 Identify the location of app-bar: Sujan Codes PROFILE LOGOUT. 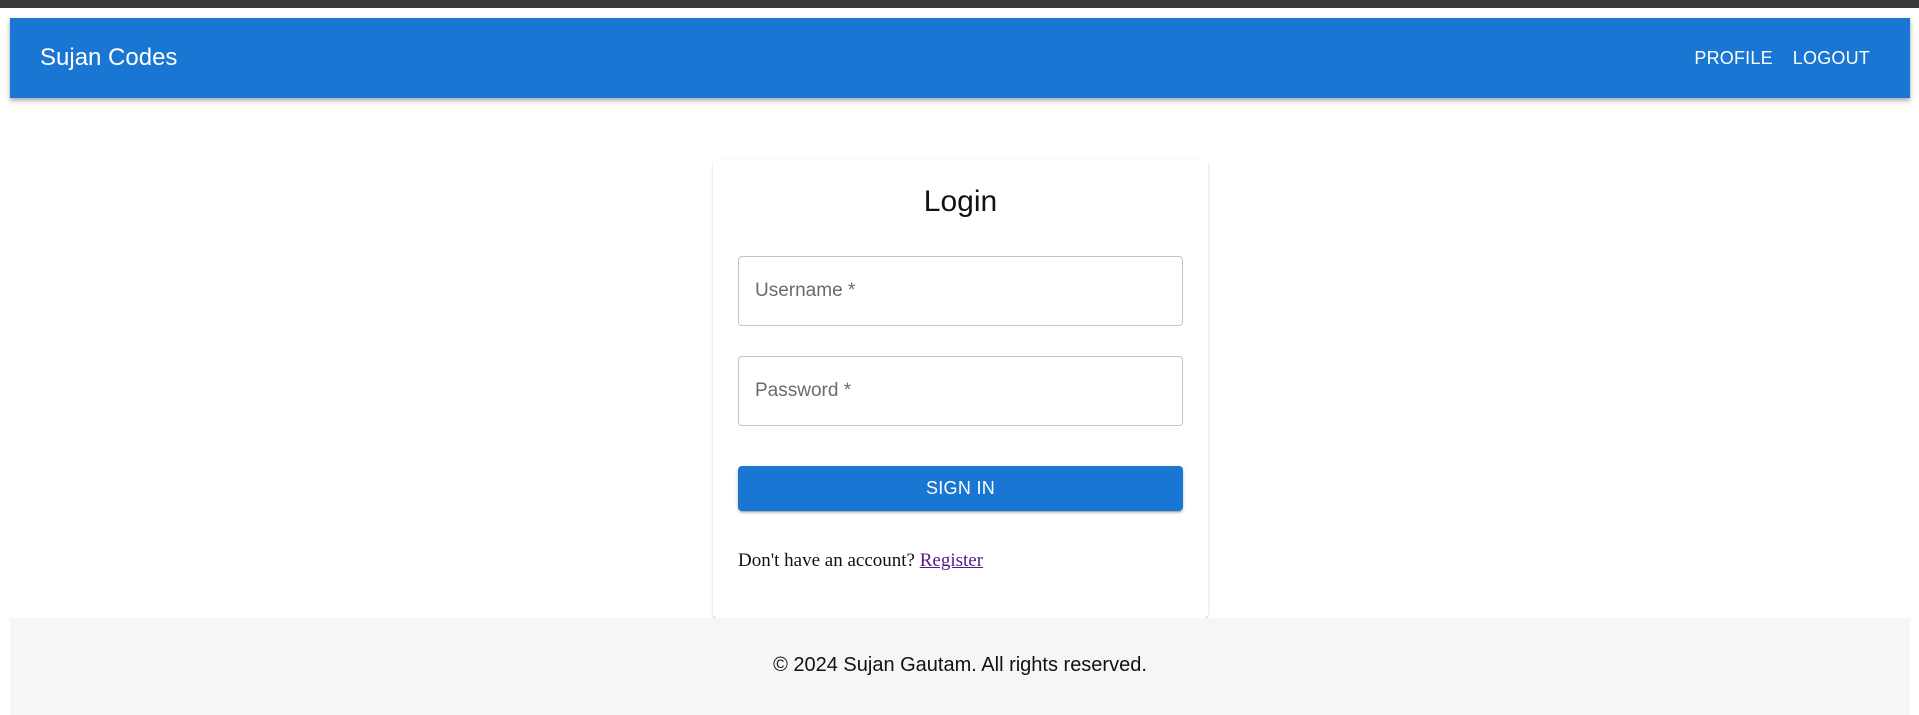
(960, 58).